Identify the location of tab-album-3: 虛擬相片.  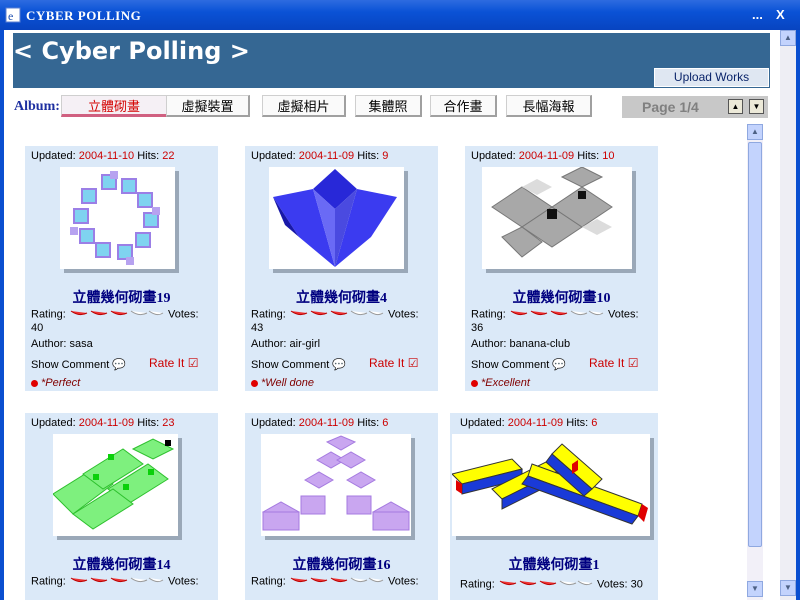
(304, 106).